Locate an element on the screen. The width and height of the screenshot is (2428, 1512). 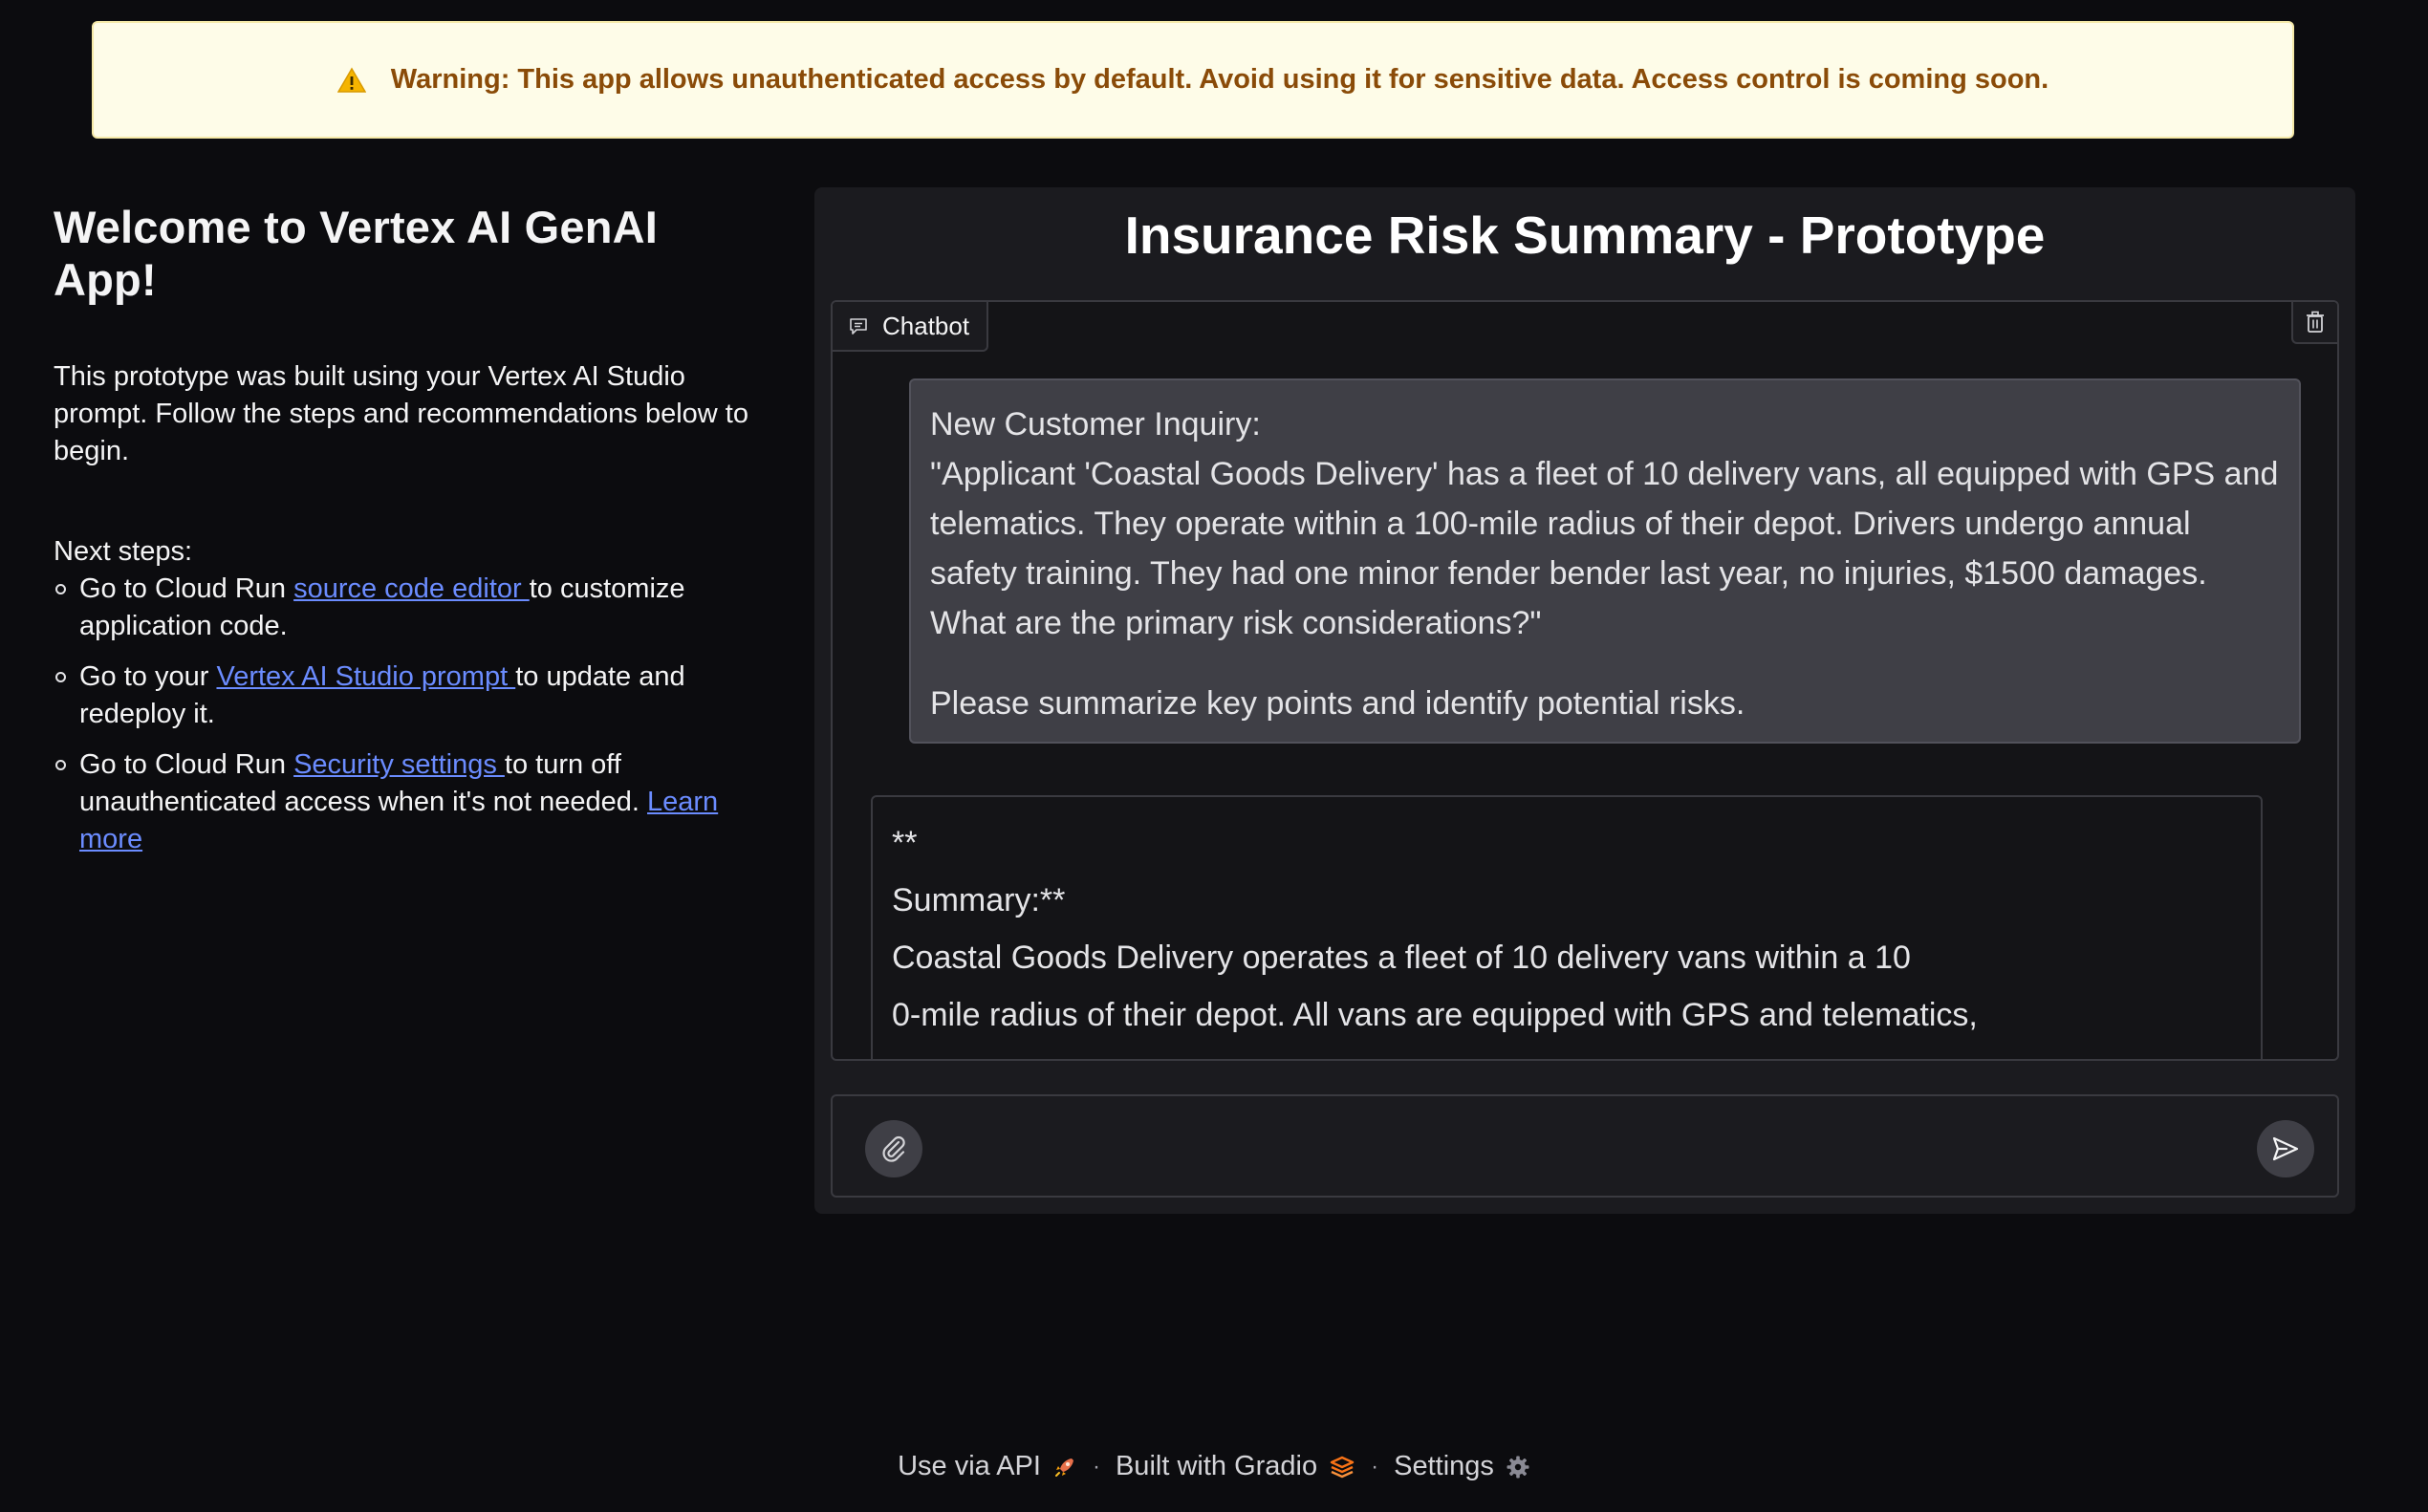
chat-icon is located at coordinates (858, 327).